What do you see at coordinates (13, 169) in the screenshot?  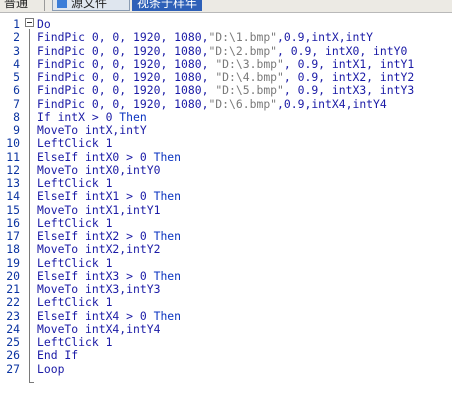 I see `line-number: 12` at bounding box center [13, 169].